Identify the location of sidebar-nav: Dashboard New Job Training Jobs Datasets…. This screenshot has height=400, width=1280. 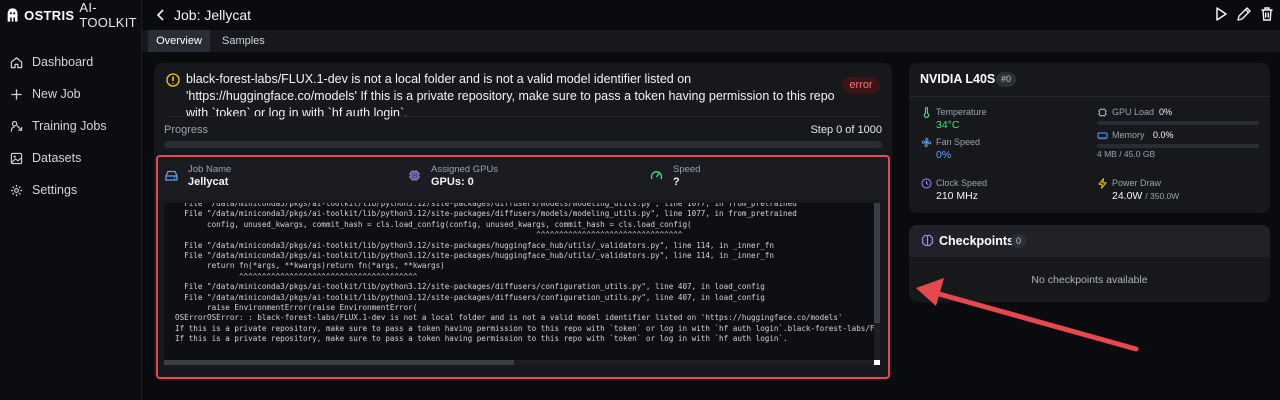
(58, 126).